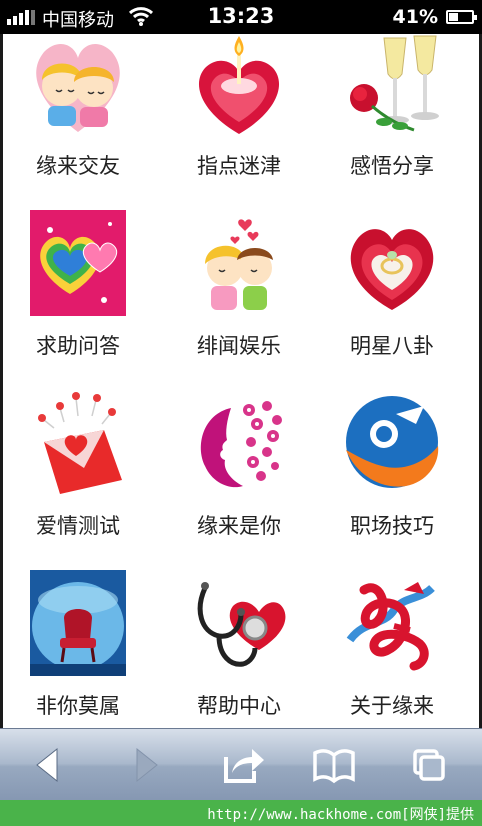 This screenshot has height=826, width=482. I want to click on tile-career: 职场技巧, so click(392, 475).